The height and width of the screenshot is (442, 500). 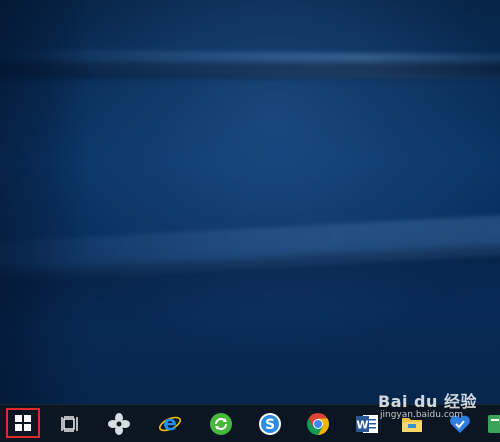 I want to click on svg-text: e, so click(x=170, y=423).